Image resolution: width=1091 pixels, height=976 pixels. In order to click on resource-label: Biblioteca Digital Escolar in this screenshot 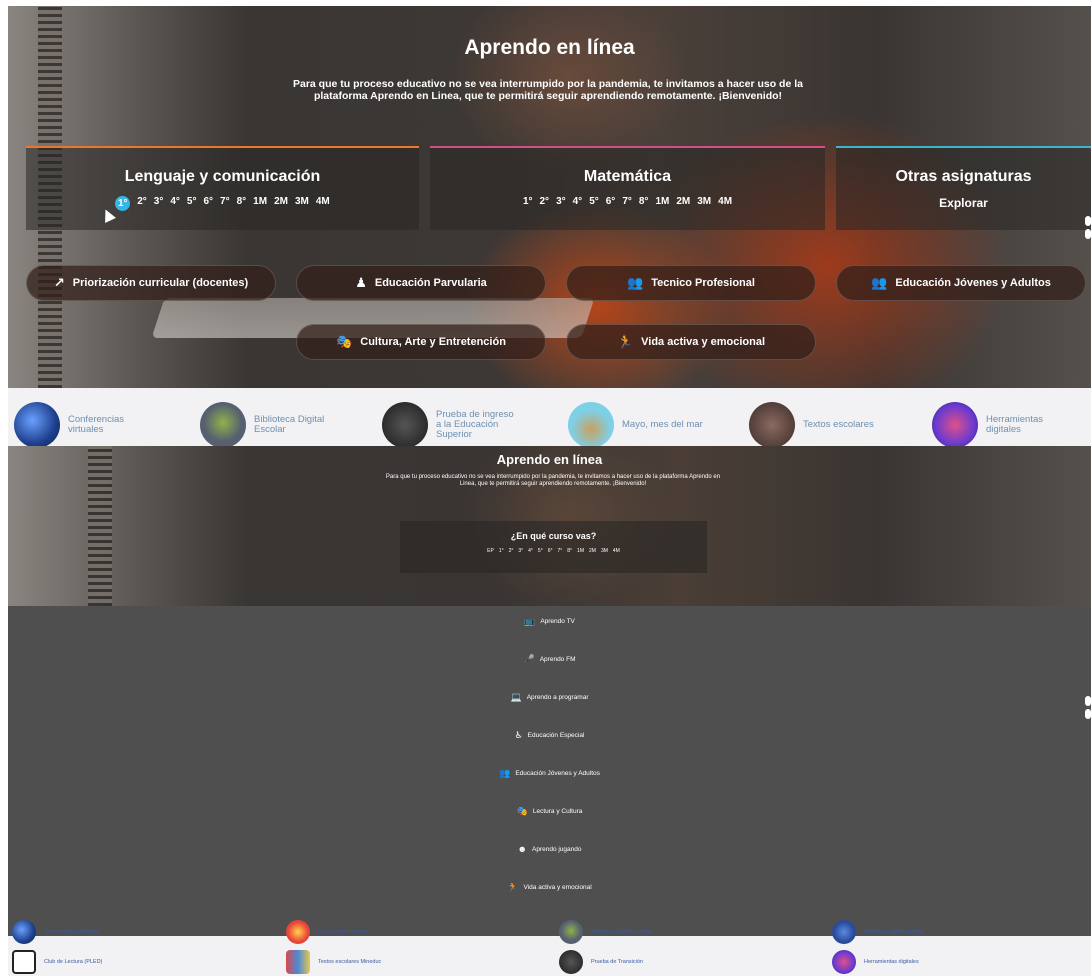, I will do `click(289, 424)`.